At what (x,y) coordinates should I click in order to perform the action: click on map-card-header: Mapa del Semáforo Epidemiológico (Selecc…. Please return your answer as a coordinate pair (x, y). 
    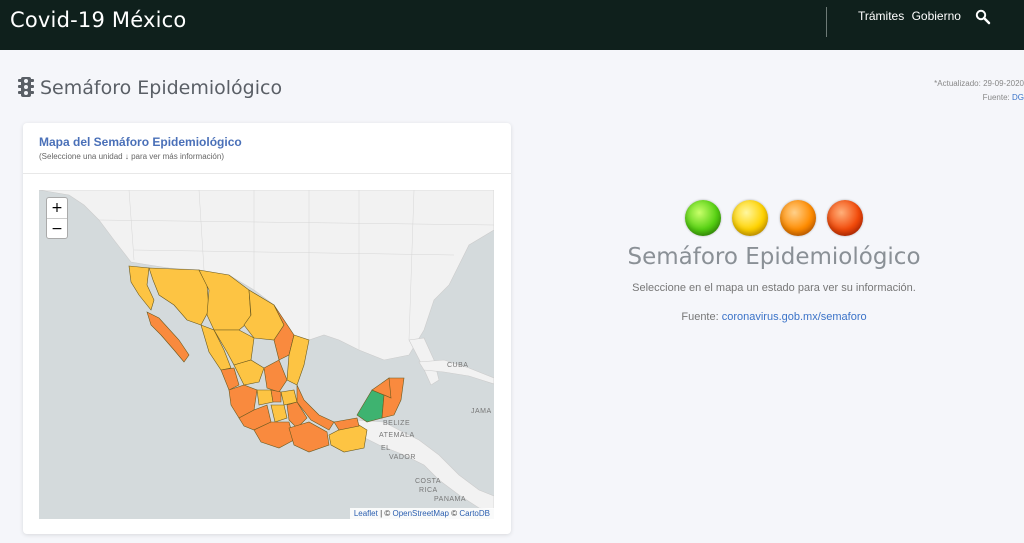
    Looking at the image, I should click on (267, 148).